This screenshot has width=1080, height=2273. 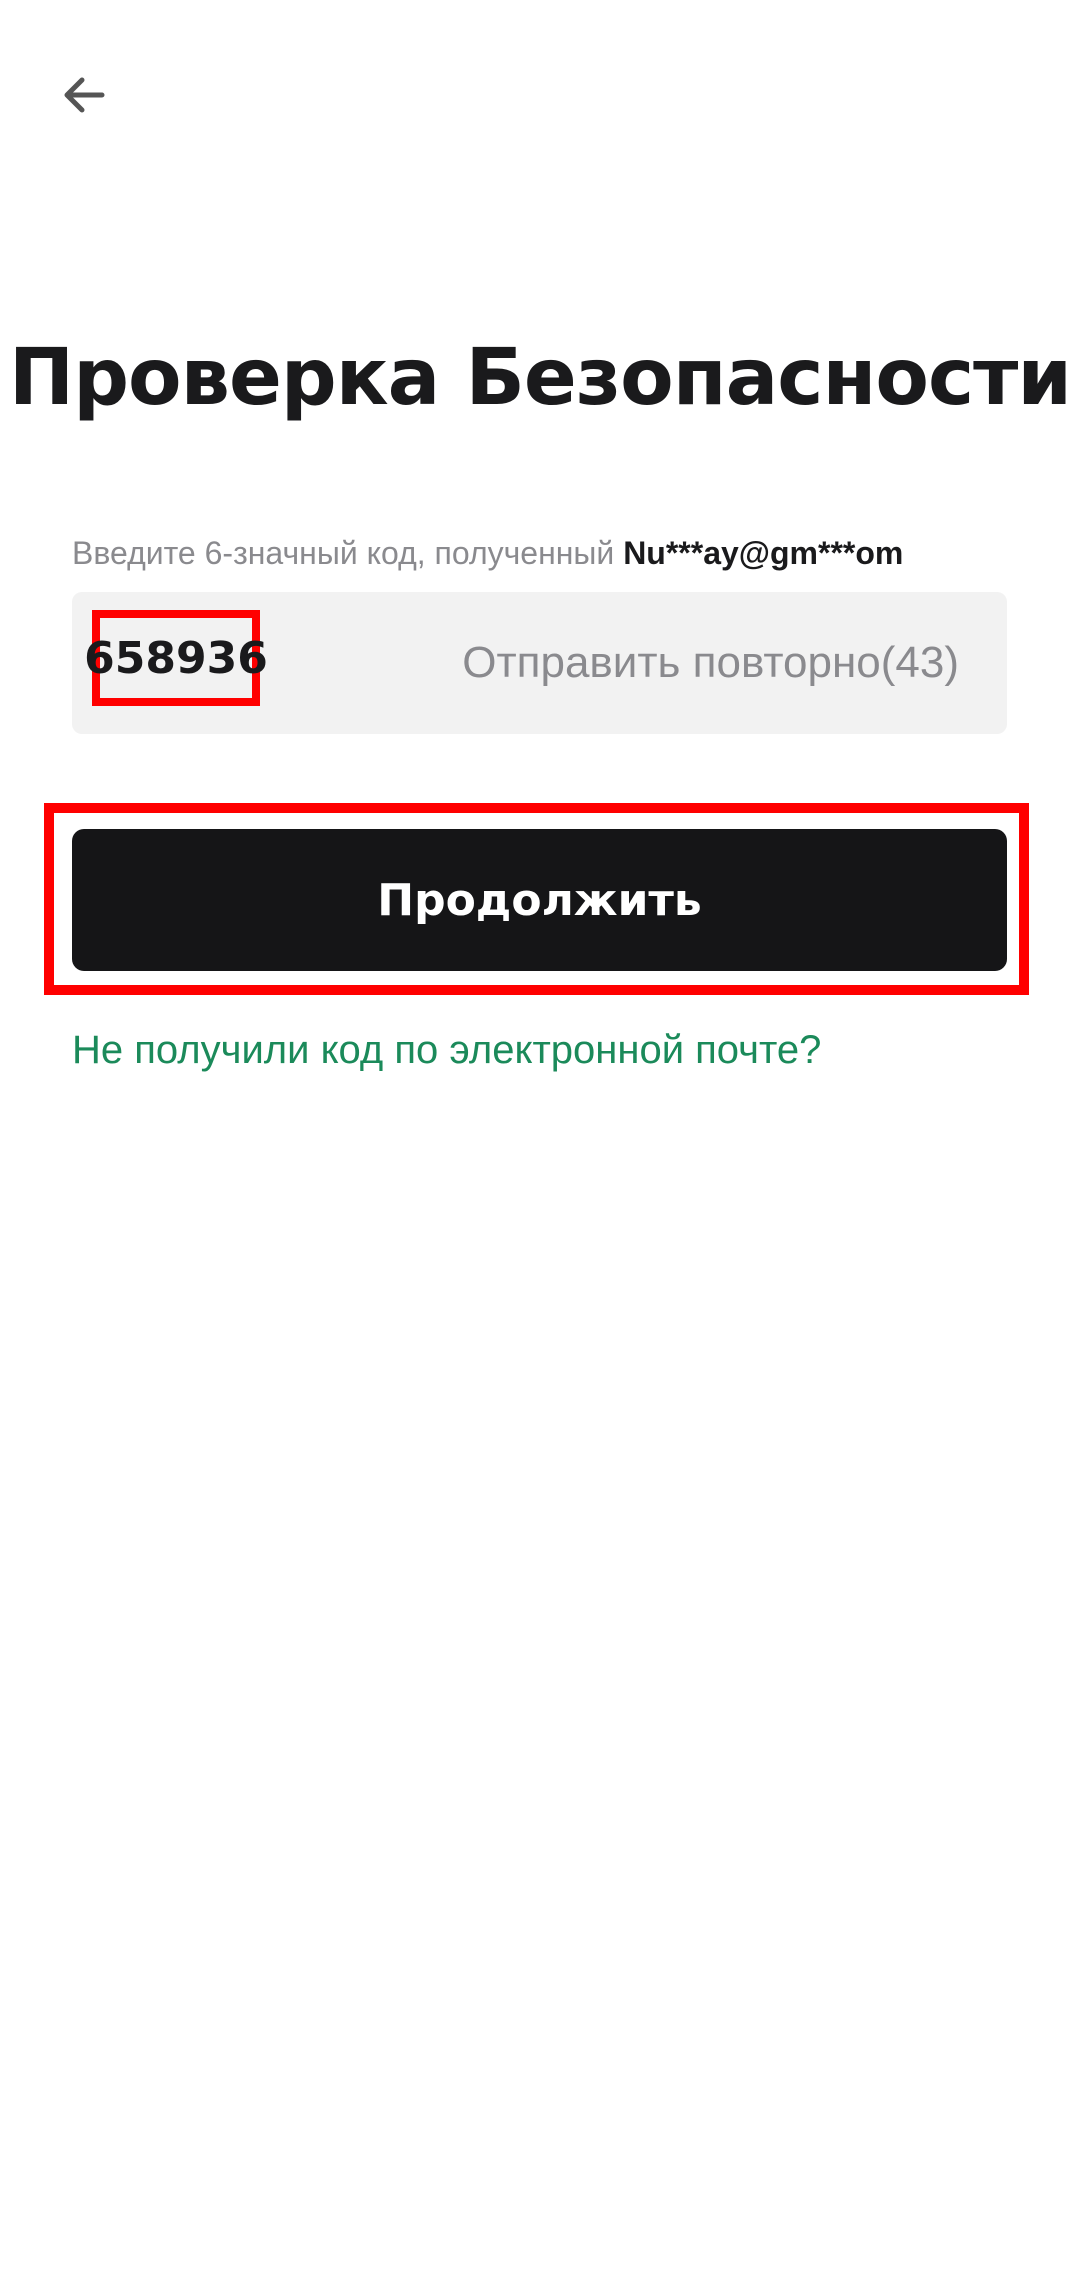 What do you see at coordinates (763, 553) in the screenshot?
I see `masked-email: Nu***ay@gm***om` at bounding box center [763, 553].